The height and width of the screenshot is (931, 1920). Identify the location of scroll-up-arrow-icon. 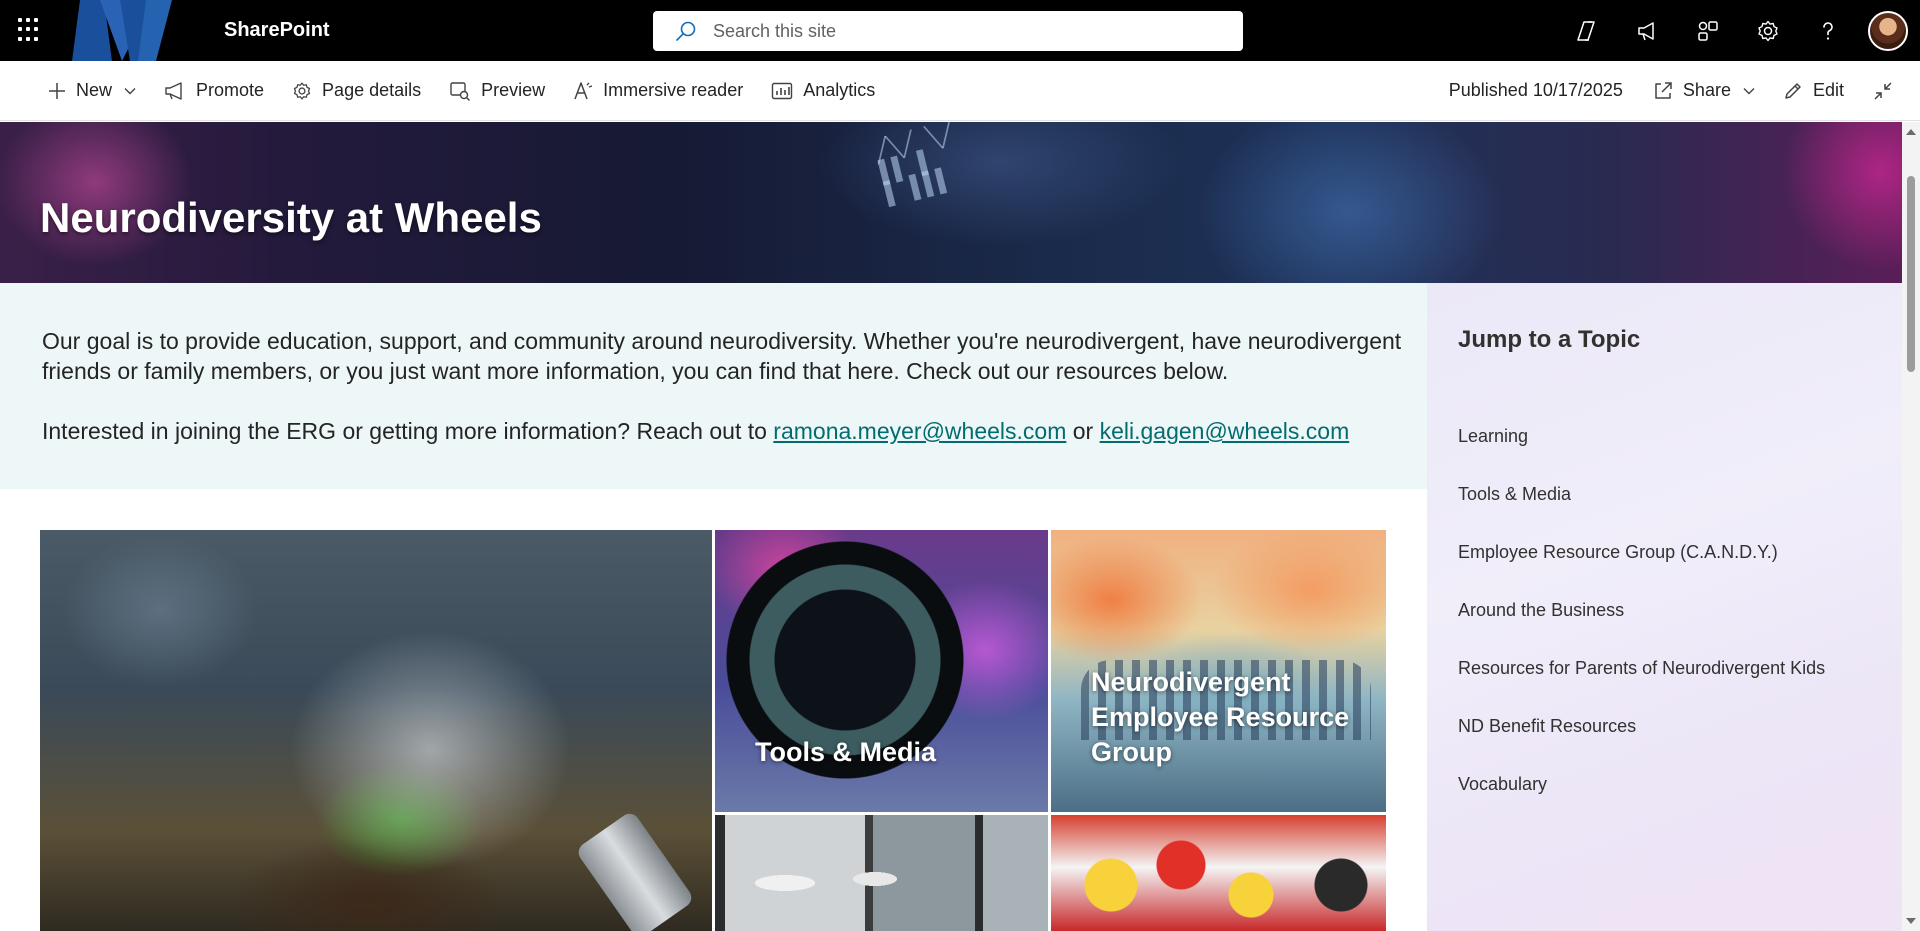
(1911, 132).